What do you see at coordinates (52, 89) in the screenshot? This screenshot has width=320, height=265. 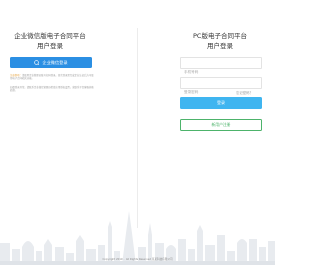 I see `login-note-2: 如遇登录异常，请联系企业微信管理员检查应用授权设置，或联系平台客服协助处理。` at bounding box center [52, 89].